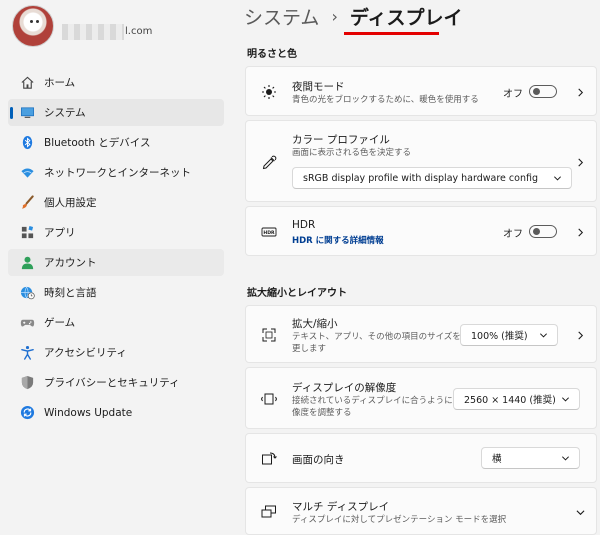  I want to click on sidebar-item-network: ネットワークとインターネット, so click(116, 172).